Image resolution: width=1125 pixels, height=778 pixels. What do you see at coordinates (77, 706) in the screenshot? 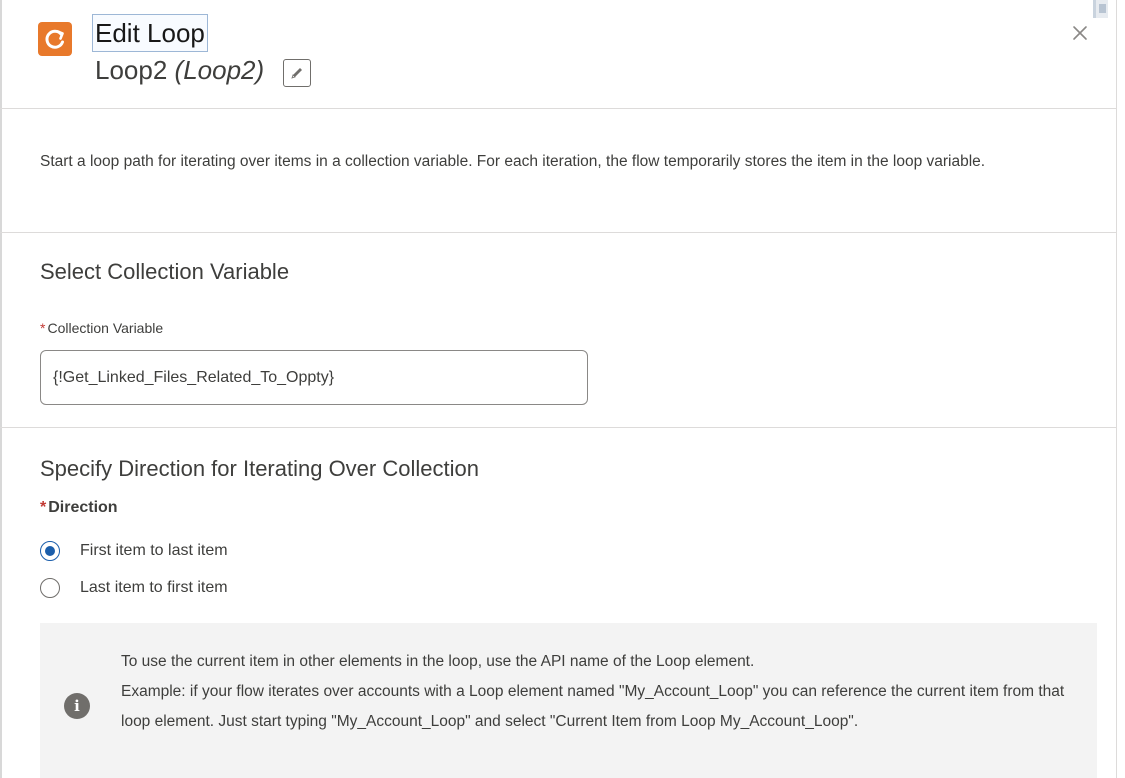
I see `info-icon: i` at bounding box center [77, 706].